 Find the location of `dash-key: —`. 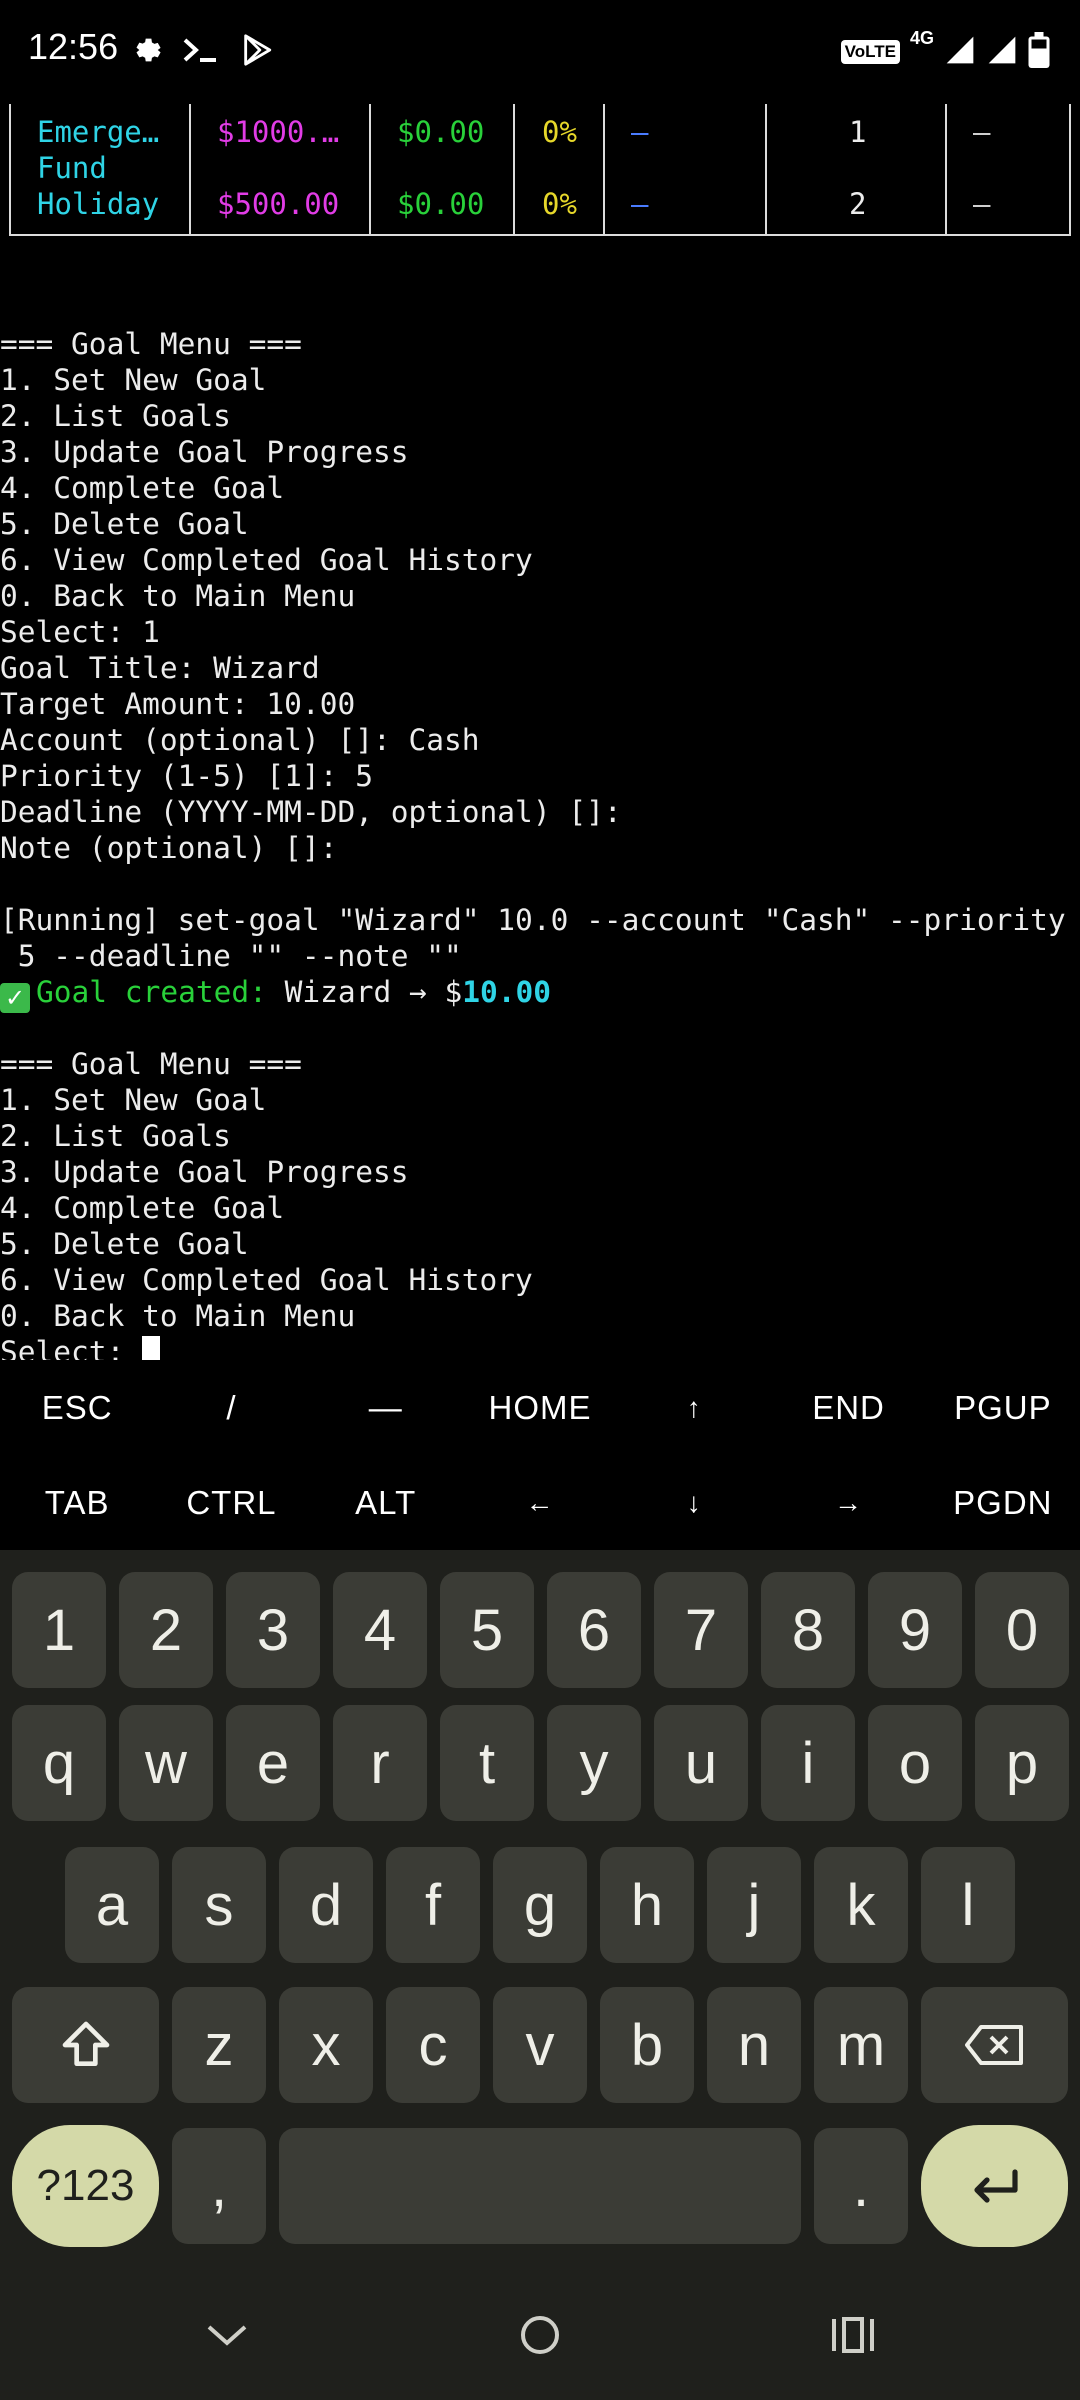

dash-key: — is located at coordinates (386, 1407).